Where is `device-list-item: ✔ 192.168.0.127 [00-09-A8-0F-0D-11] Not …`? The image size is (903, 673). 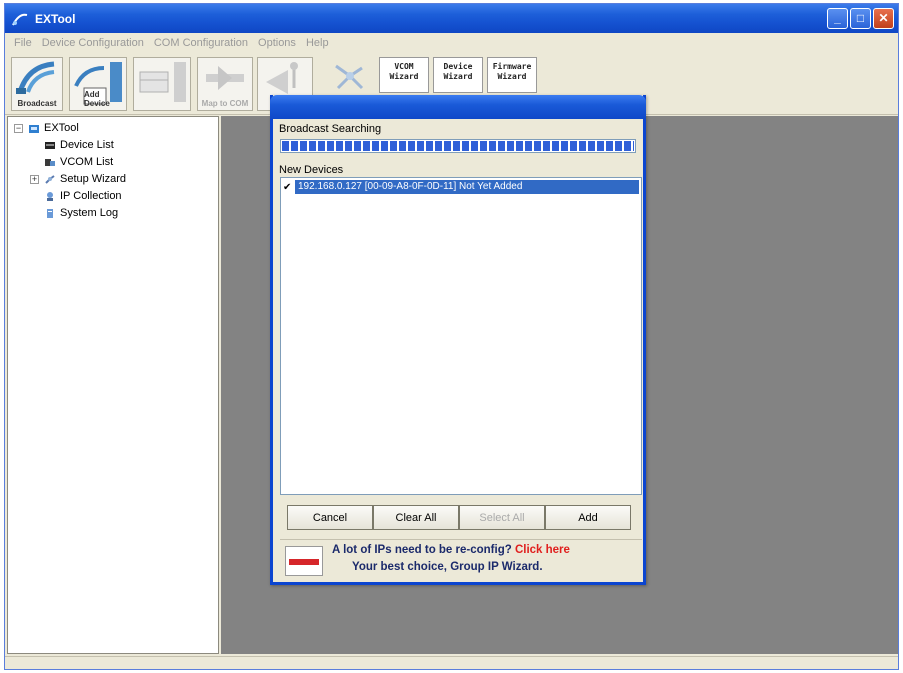 device-list-item: ✔ 192.168.0.127 [00-09-A8-0F-0D-11] Not … is located at coordinates (461, 187).